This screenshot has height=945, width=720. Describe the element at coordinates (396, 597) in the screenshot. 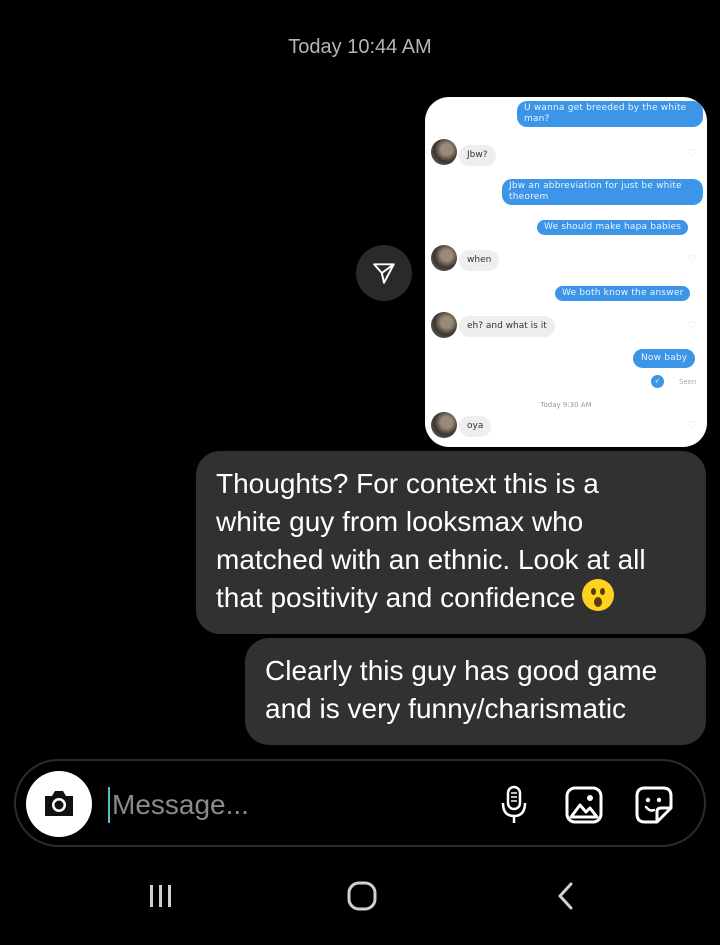

I see `message-line: that positivity and confidence` at that location.